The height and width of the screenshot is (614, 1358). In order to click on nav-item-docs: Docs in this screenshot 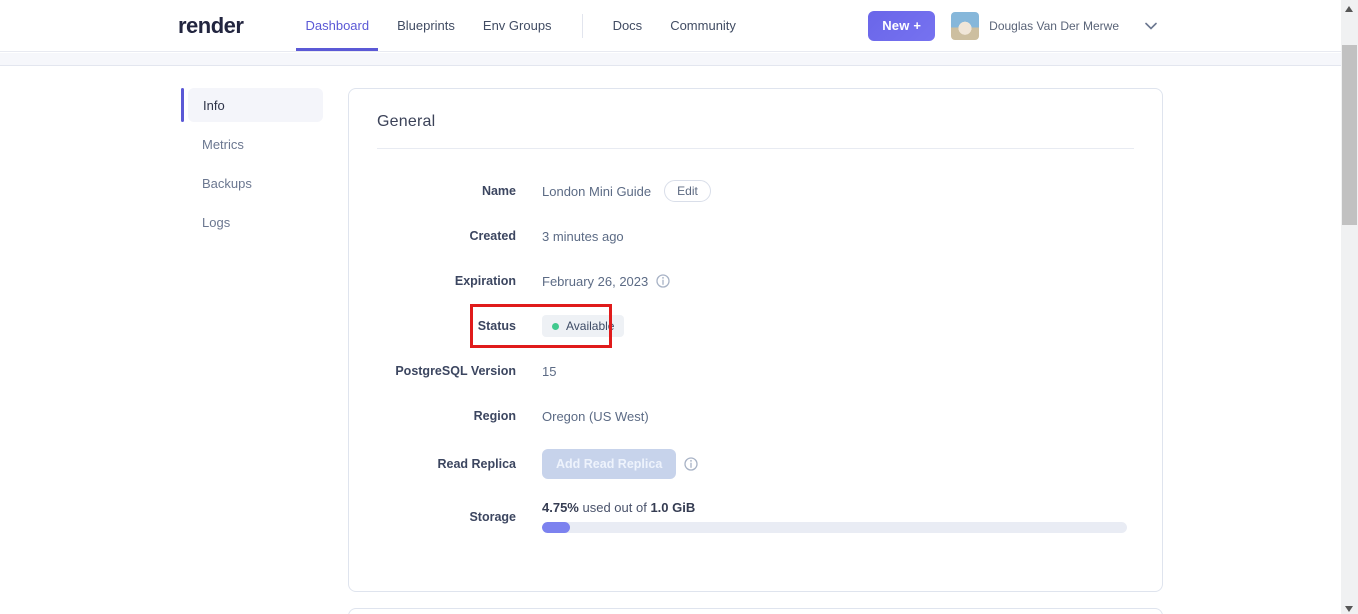, I will do `click(628, 25)`.